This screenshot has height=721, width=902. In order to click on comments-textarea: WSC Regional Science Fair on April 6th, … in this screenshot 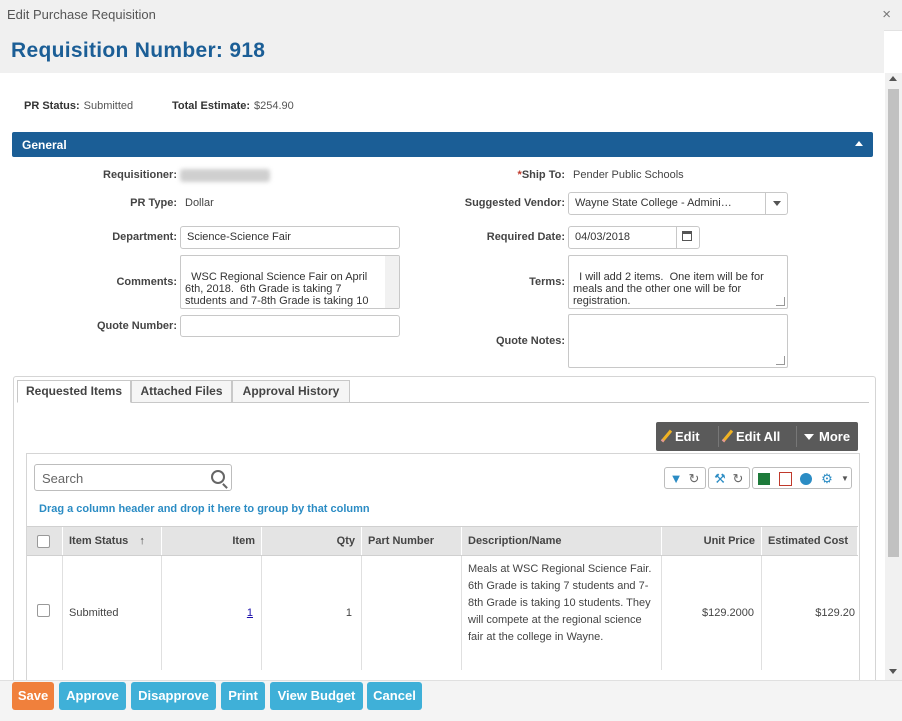, I will do `click(290, 282)`.